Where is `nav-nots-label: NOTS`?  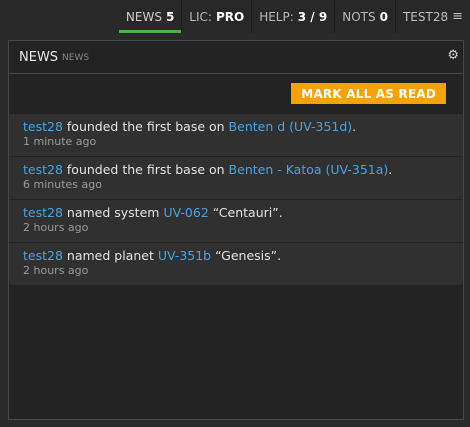 nav-nots-label: NOTS is located at coordinates (359, 16).